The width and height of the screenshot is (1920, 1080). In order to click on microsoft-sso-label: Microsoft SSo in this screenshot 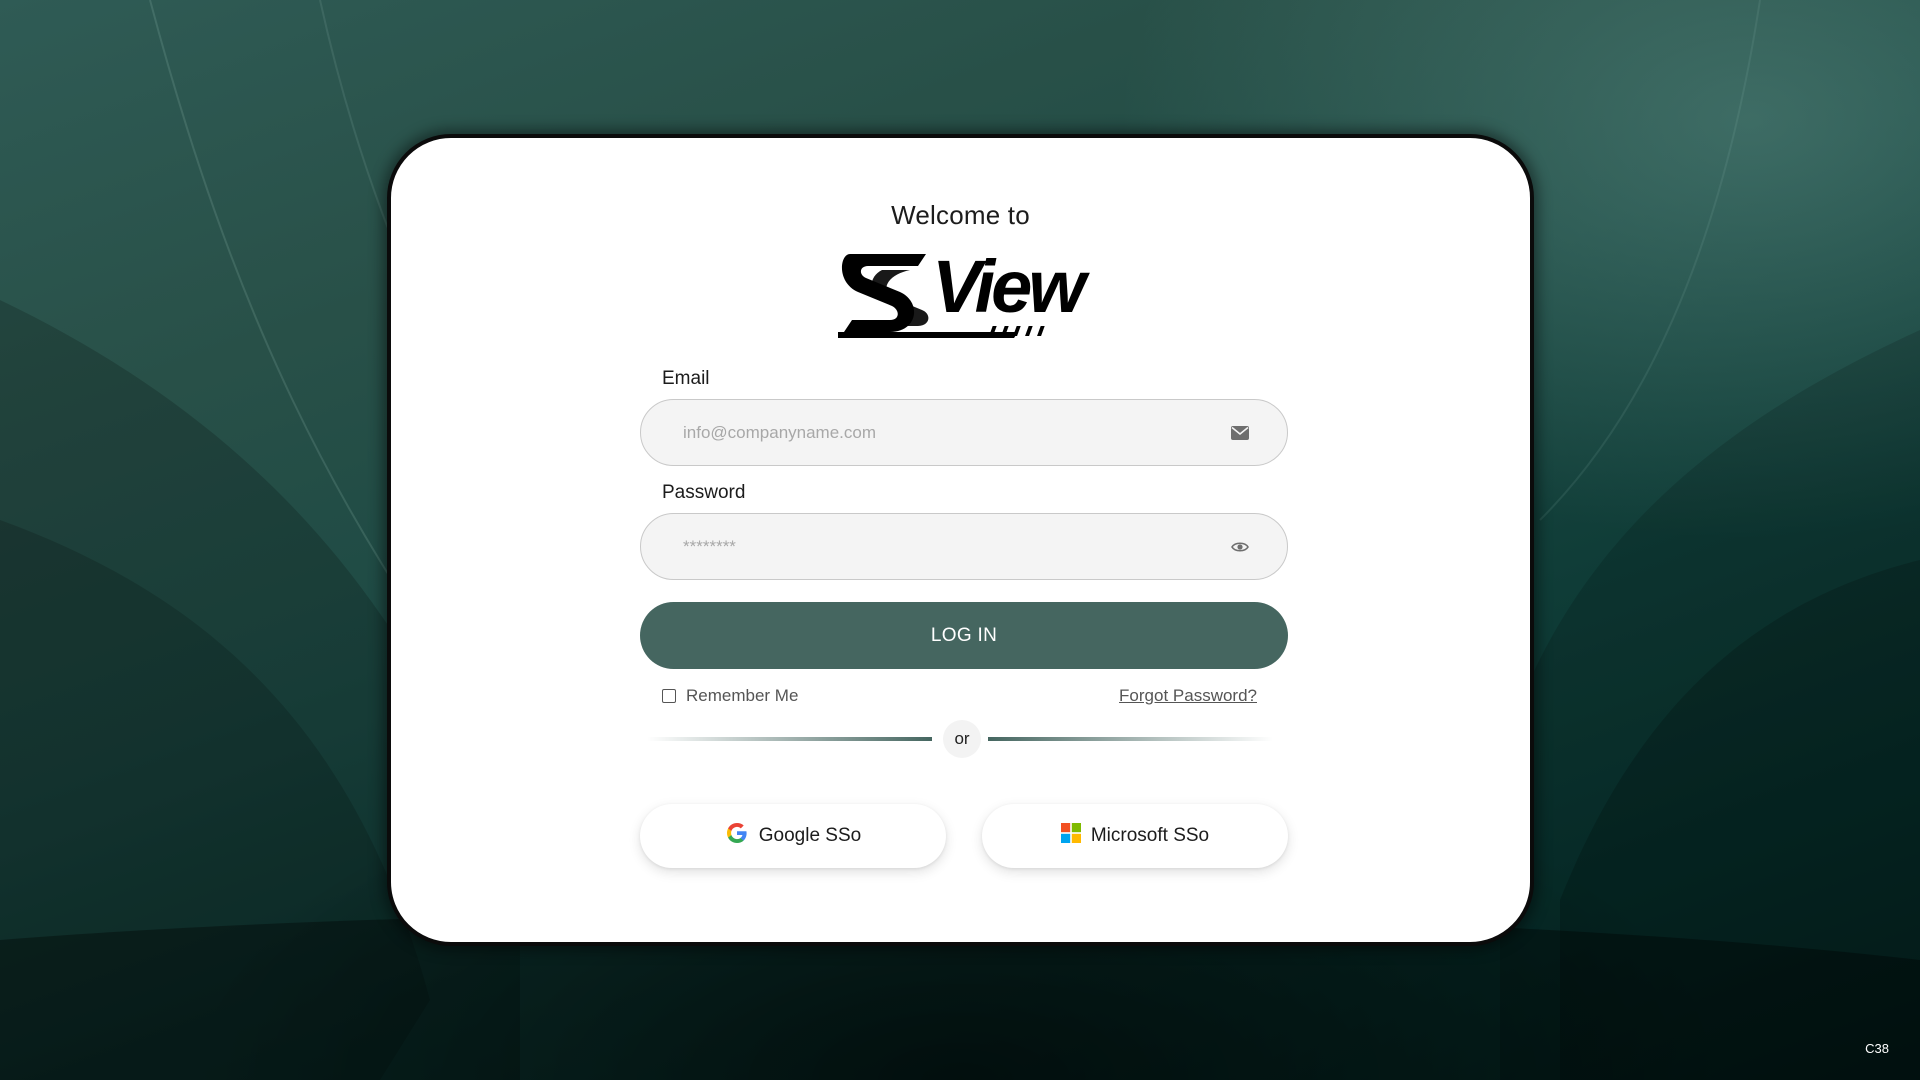, I will do `click(1150, 835)`.